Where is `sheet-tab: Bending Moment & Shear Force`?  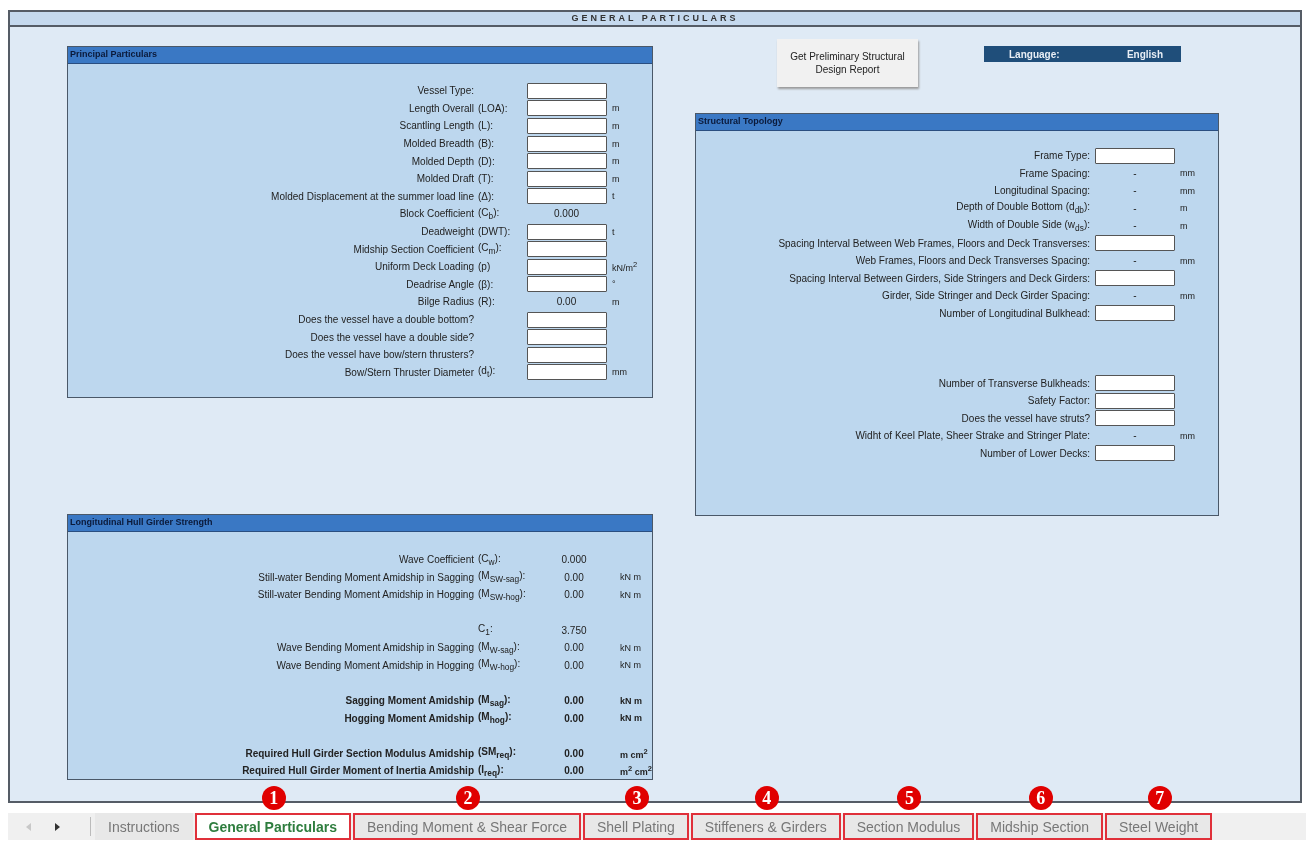
sheet-tab: Bending Moment & Shear Force is located at coordinates (467, 826).